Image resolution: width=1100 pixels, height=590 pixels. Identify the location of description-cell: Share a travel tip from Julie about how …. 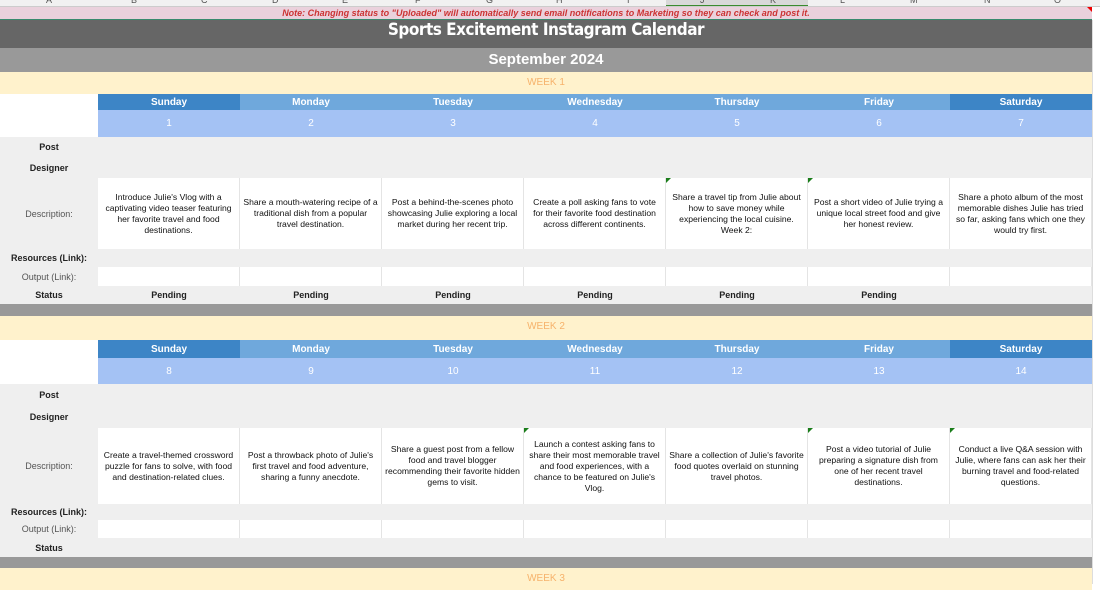
(737, 213).